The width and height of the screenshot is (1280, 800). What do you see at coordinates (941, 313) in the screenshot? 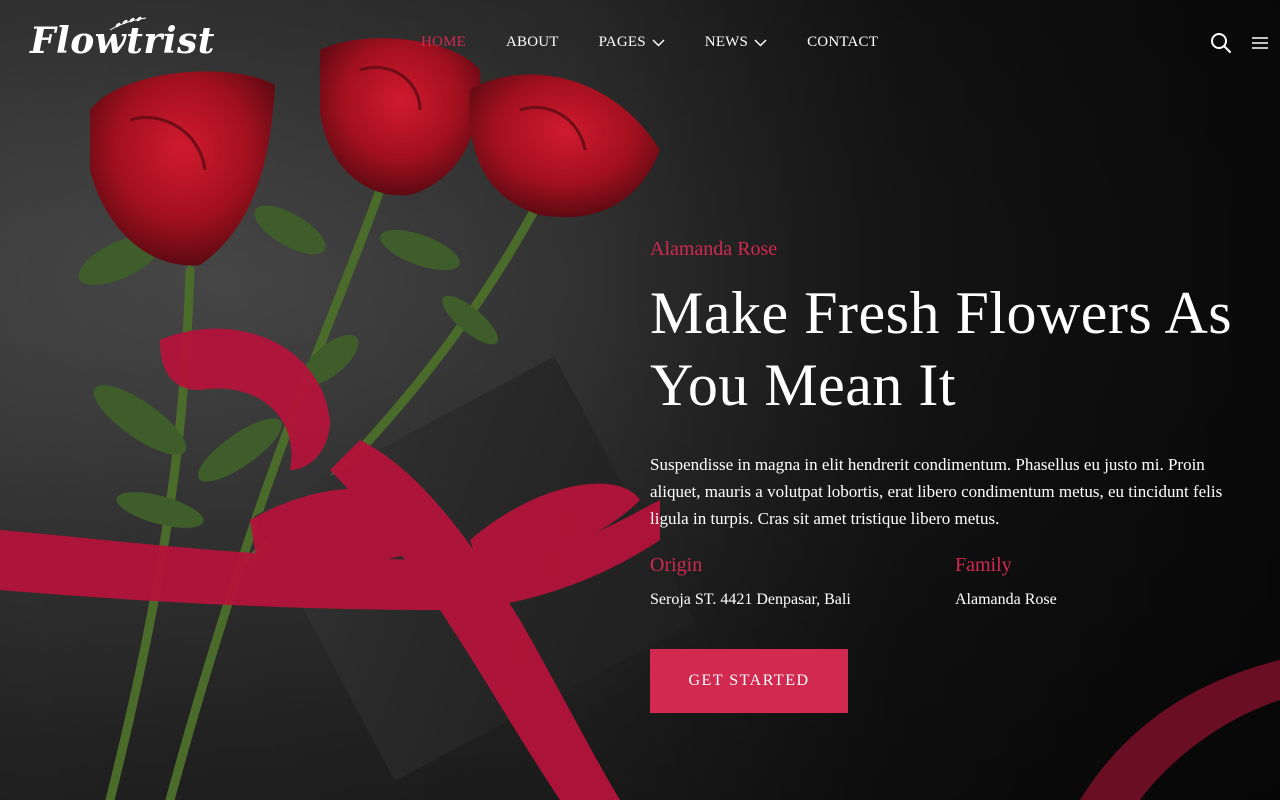
I see `hero-title-line1: Make Fresh Flowers As` at bounding box center [941, 313].